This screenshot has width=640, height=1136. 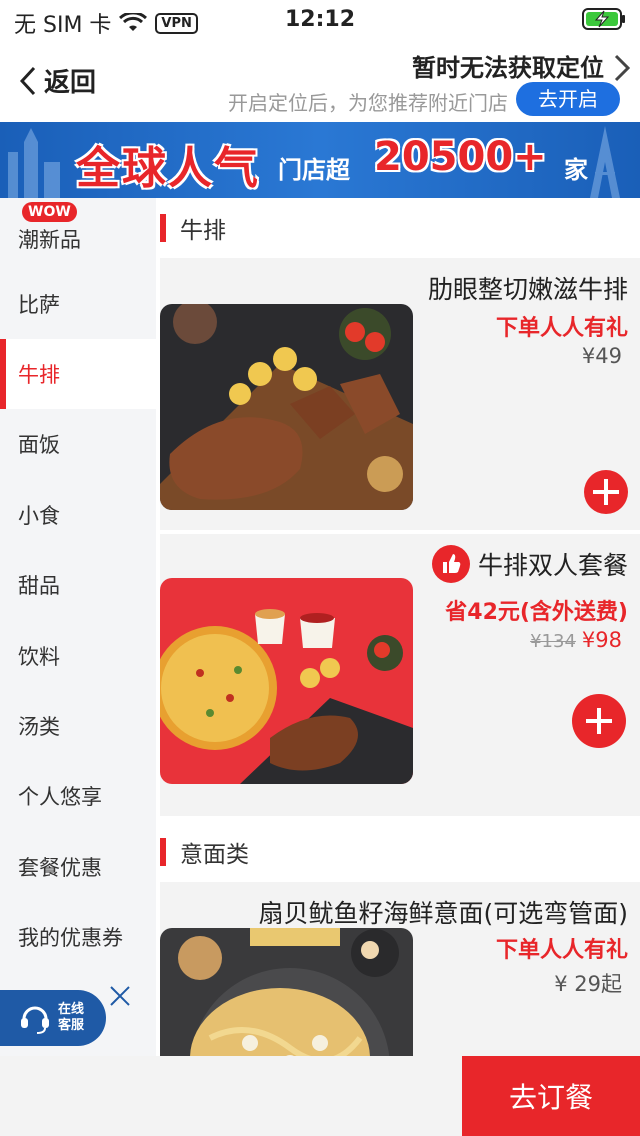 I want to click on sidebar-item-new: WOW 潮新品, so click(x=78, y=233).